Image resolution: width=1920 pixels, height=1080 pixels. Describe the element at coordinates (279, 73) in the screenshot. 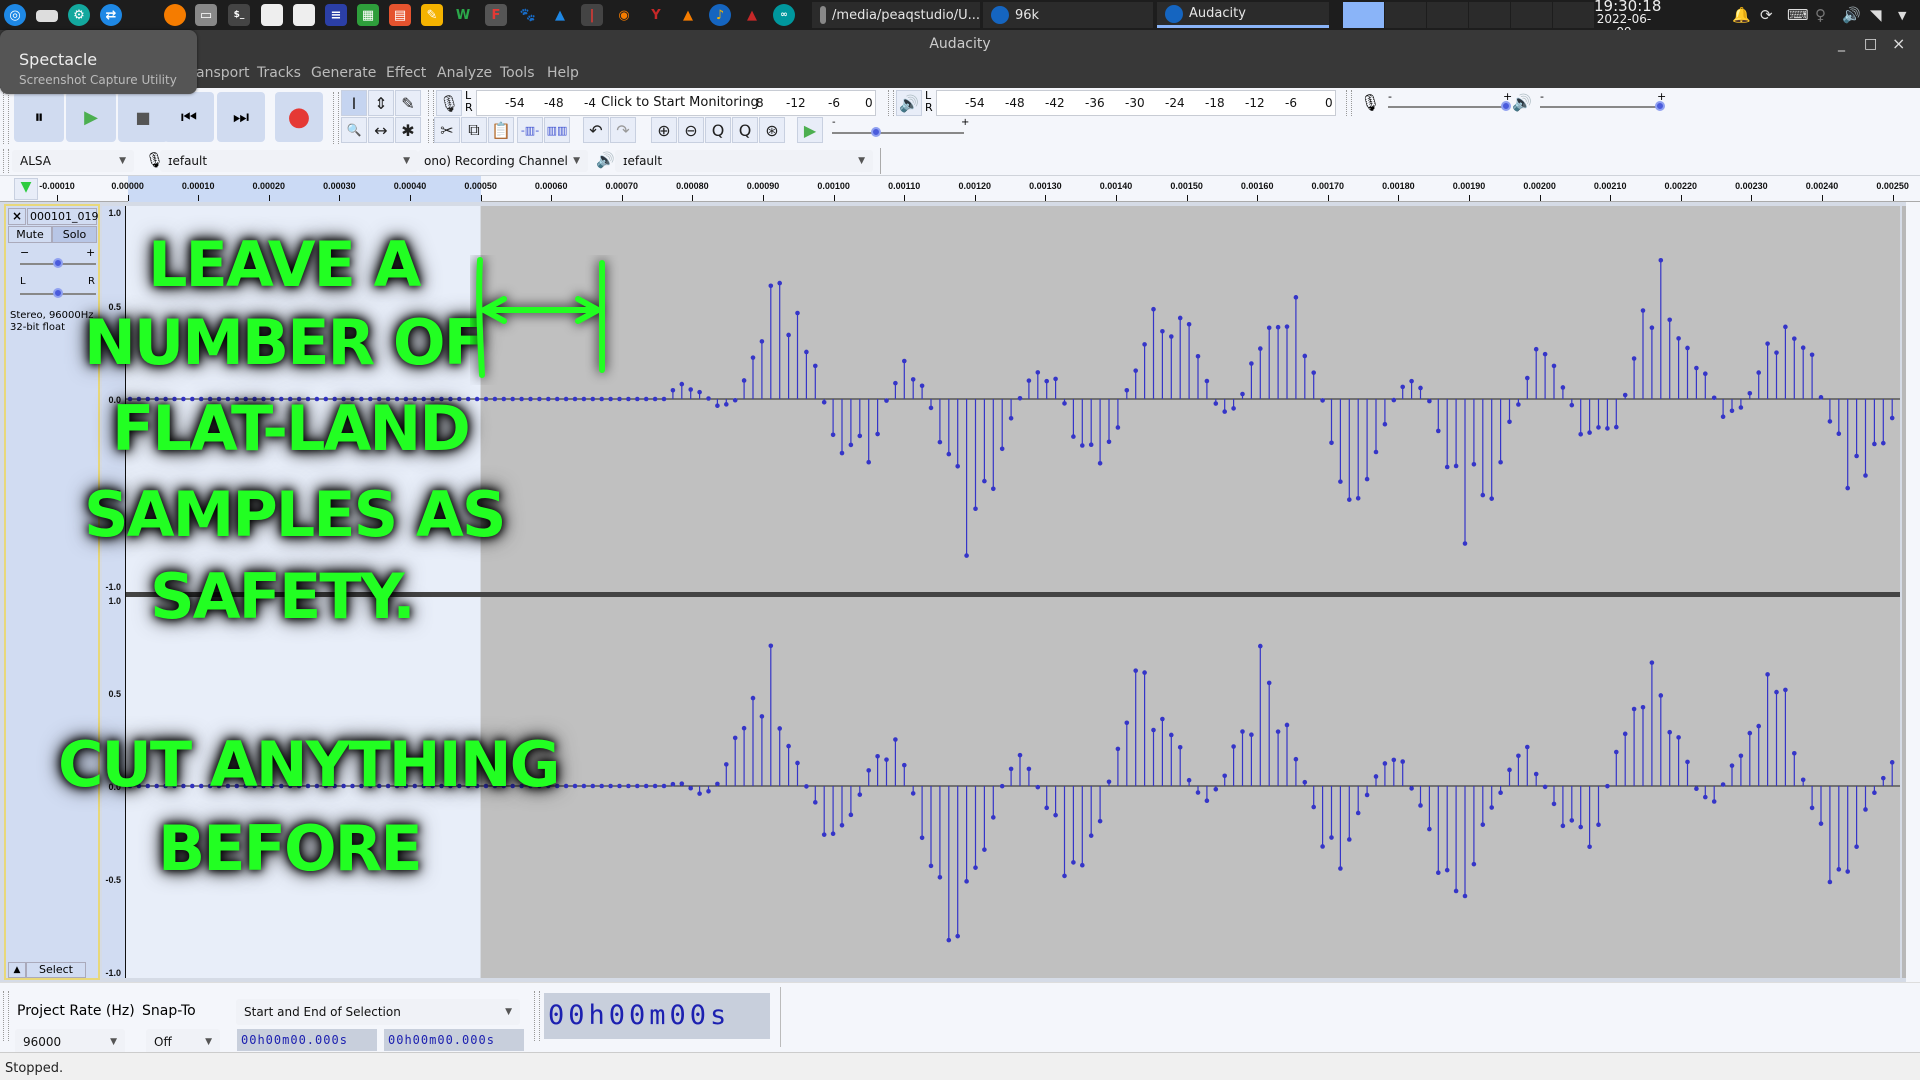

I see `menu-tracks: Tracks` at that location.